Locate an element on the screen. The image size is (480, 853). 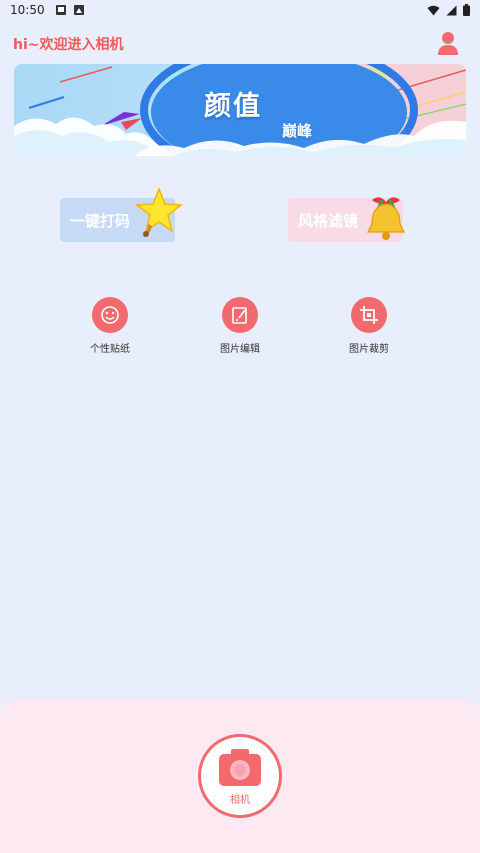
user-icon is located at coordinates (448, 43).